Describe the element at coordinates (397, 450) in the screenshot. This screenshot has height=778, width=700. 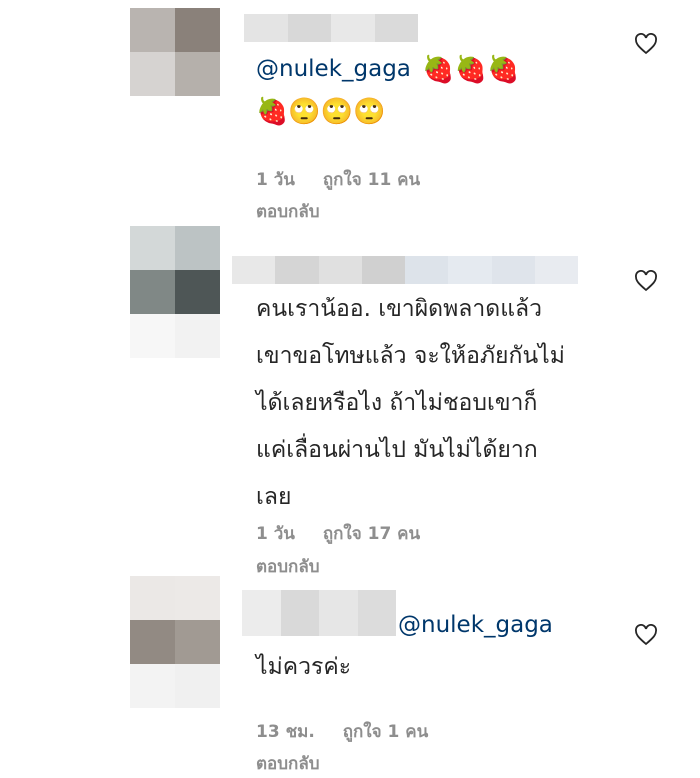
I see `comment-line-4: แค่เลื่อนผ่านไป มันไม่ได้ยาก` at that location.